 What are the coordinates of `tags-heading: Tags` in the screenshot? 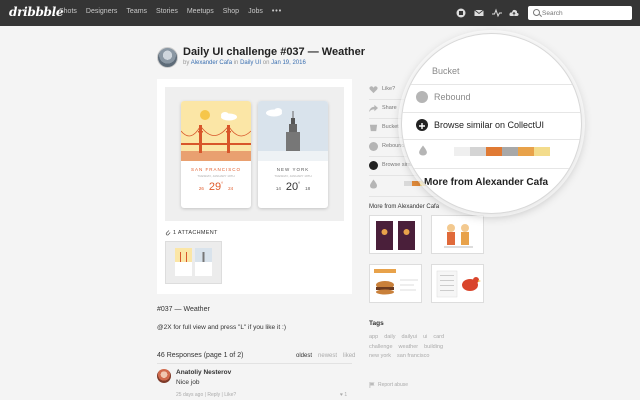 It's located at (376, 323).